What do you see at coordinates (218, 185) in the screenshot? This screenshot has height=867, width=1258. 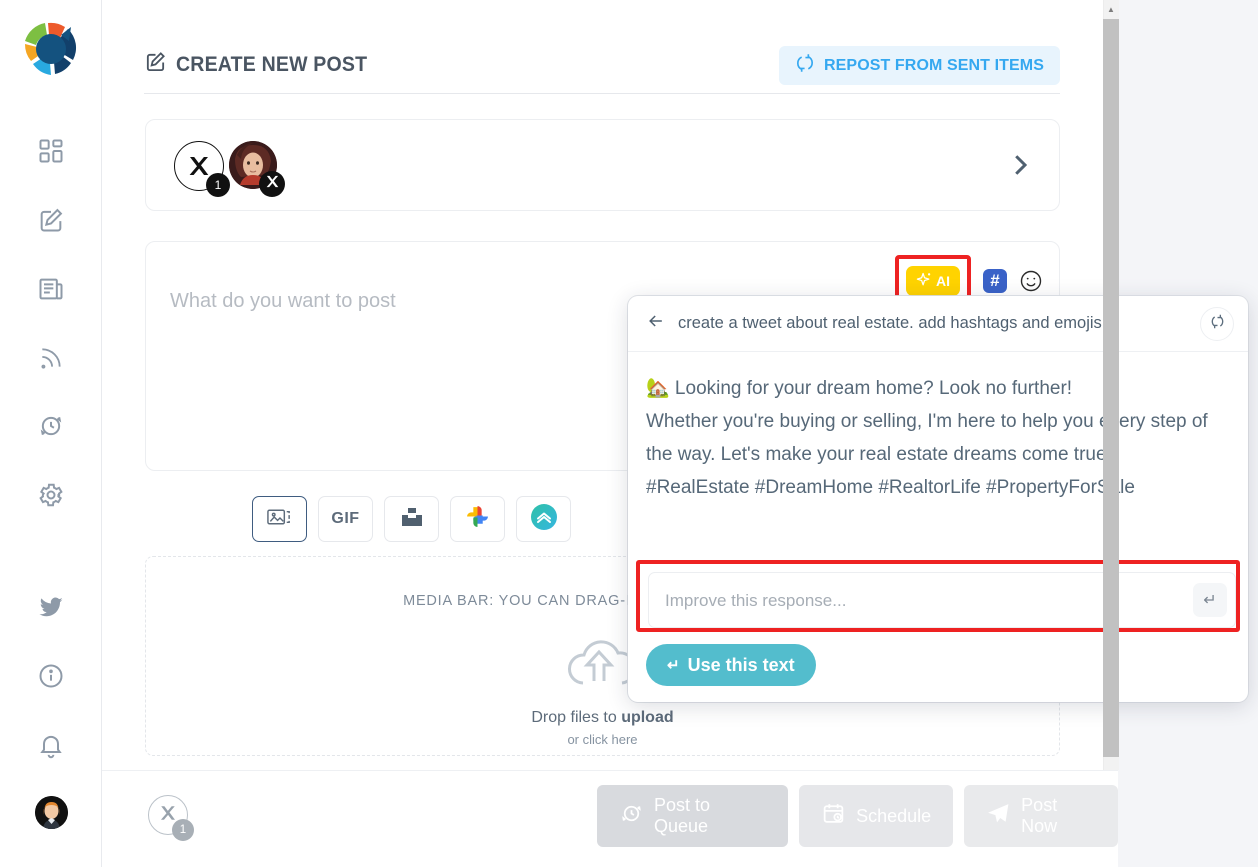 I see `account-count-badge: 1` at bounding box center [218, 185].